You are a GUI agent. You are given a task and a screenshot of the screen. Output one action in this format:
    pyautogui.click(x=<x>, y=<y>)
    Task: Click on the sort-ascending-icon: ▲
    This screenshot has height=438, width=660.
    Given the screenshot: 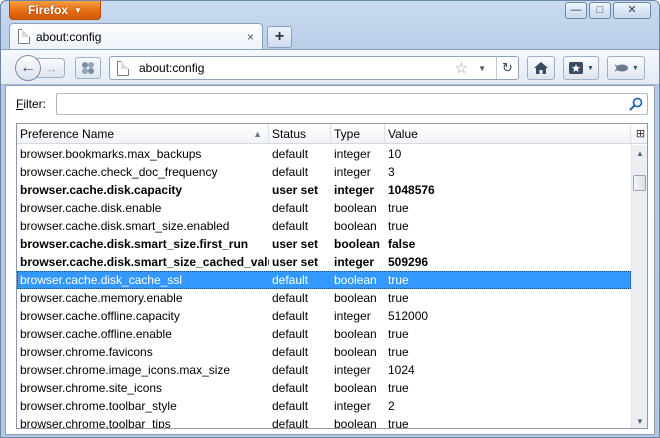 What is the action you would take?
    pyautogui.click(x=257, y=134)
    